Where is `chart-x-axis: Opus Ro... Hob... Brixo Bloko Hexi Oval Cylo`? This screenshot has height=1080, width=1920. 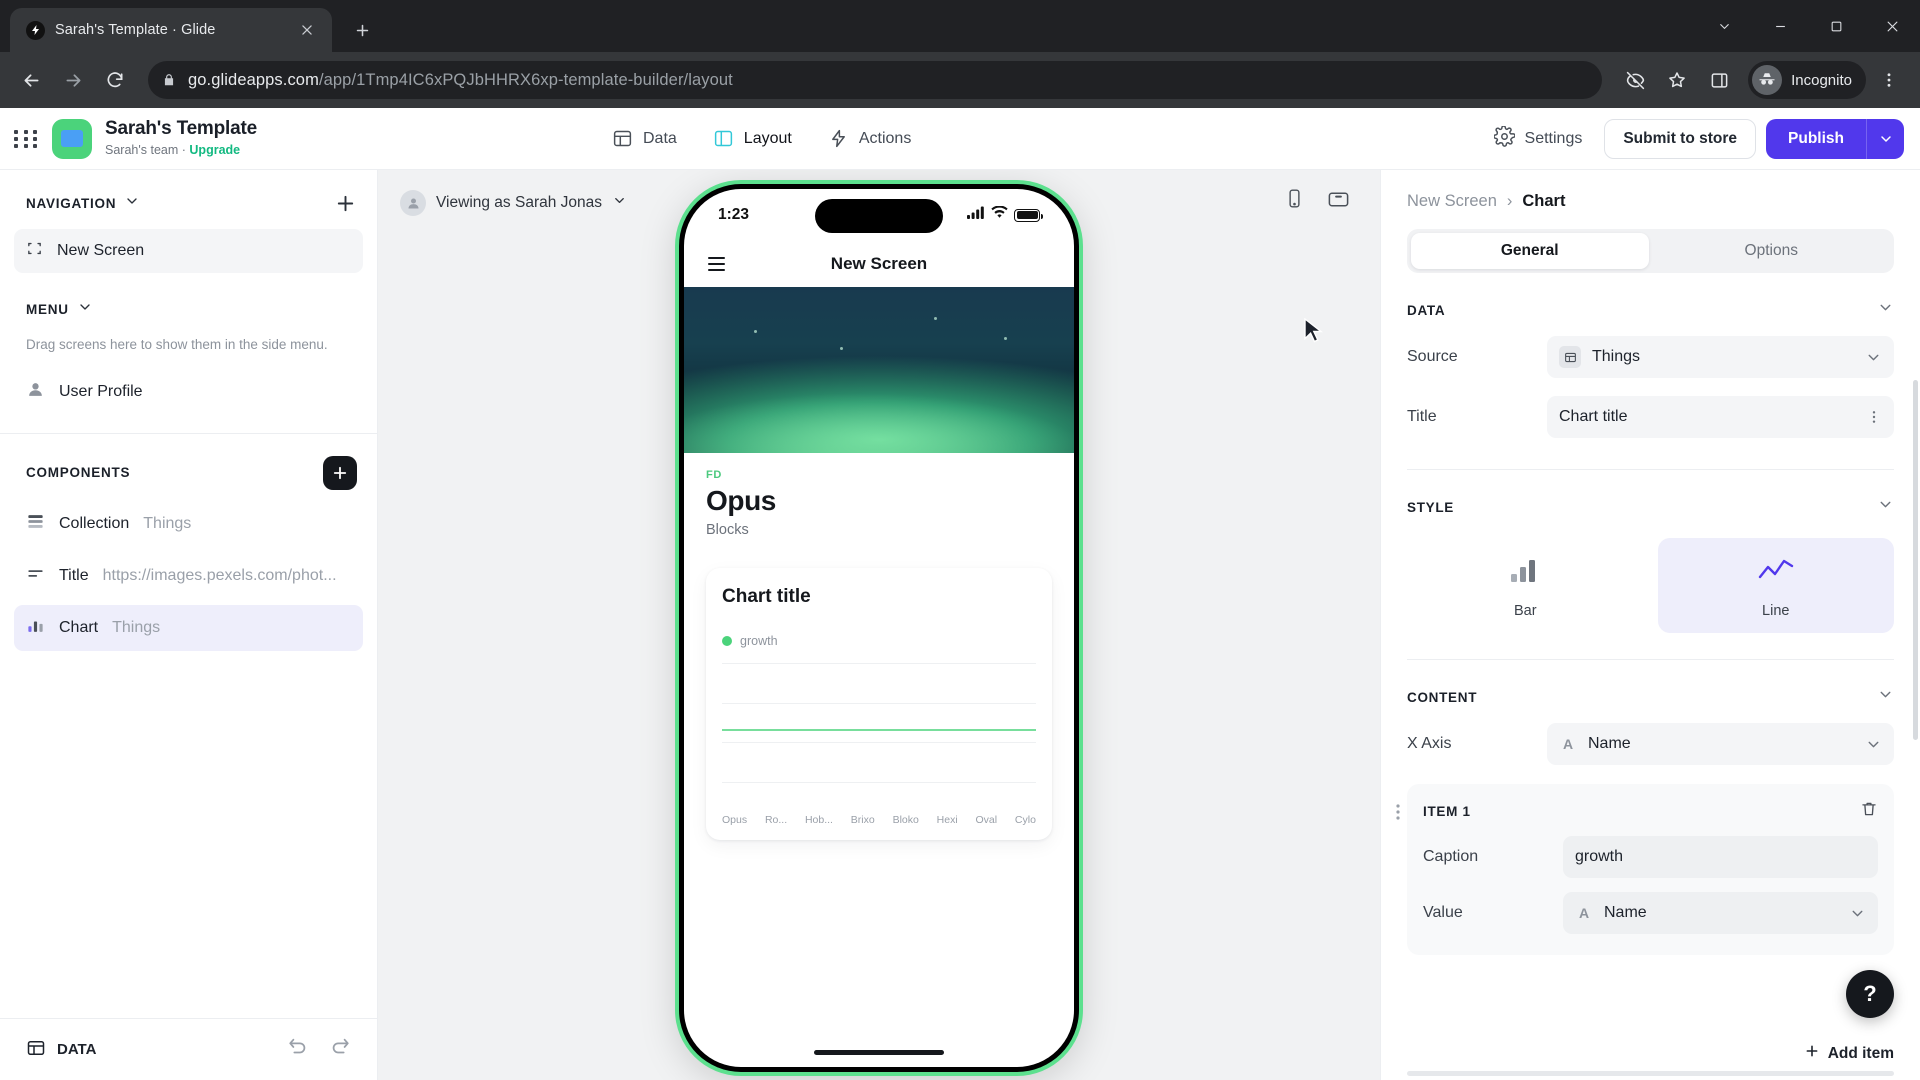
chart-x-axis: Opus Ro... Hob... Brixo Bloko Hexi Oval Cylo is located at coordinates (879, 820).